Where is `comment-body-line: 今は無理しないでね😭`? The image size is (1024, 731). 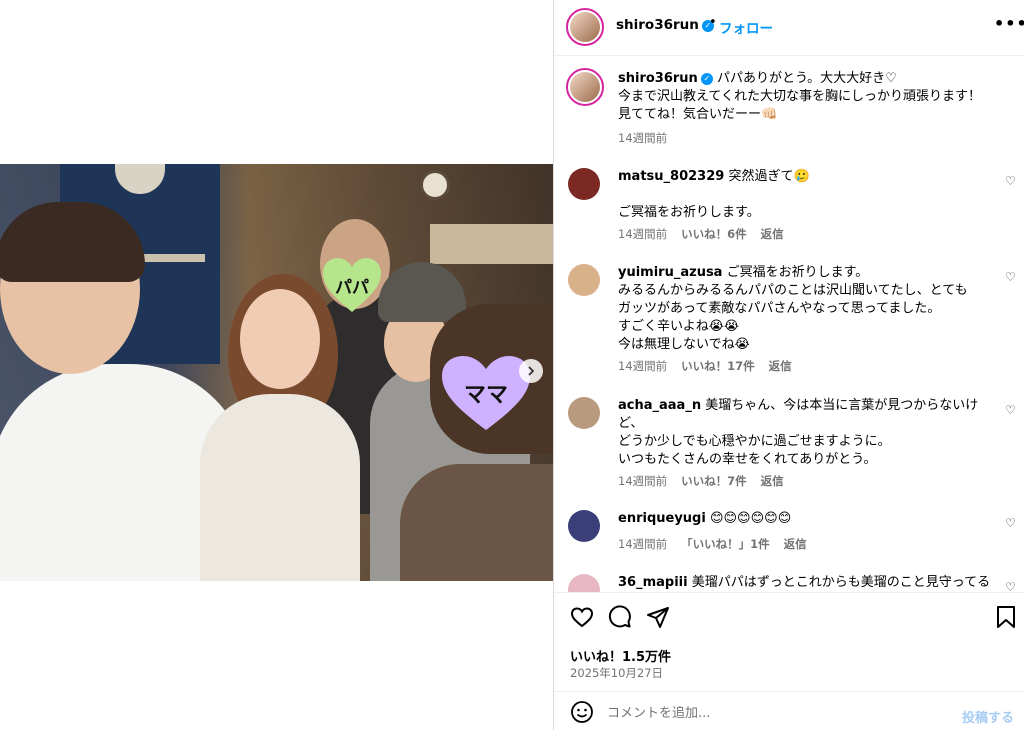
comment-body-line: 今は無理しないでね😭 is located at coordinates (684, 344).